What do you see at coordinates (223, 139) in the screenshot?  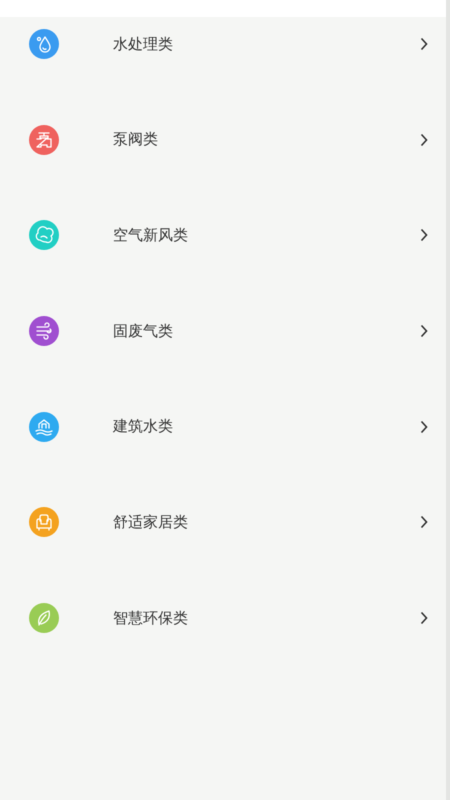 I see `category-item: 泵阀类` at bounding box center [223, 139].